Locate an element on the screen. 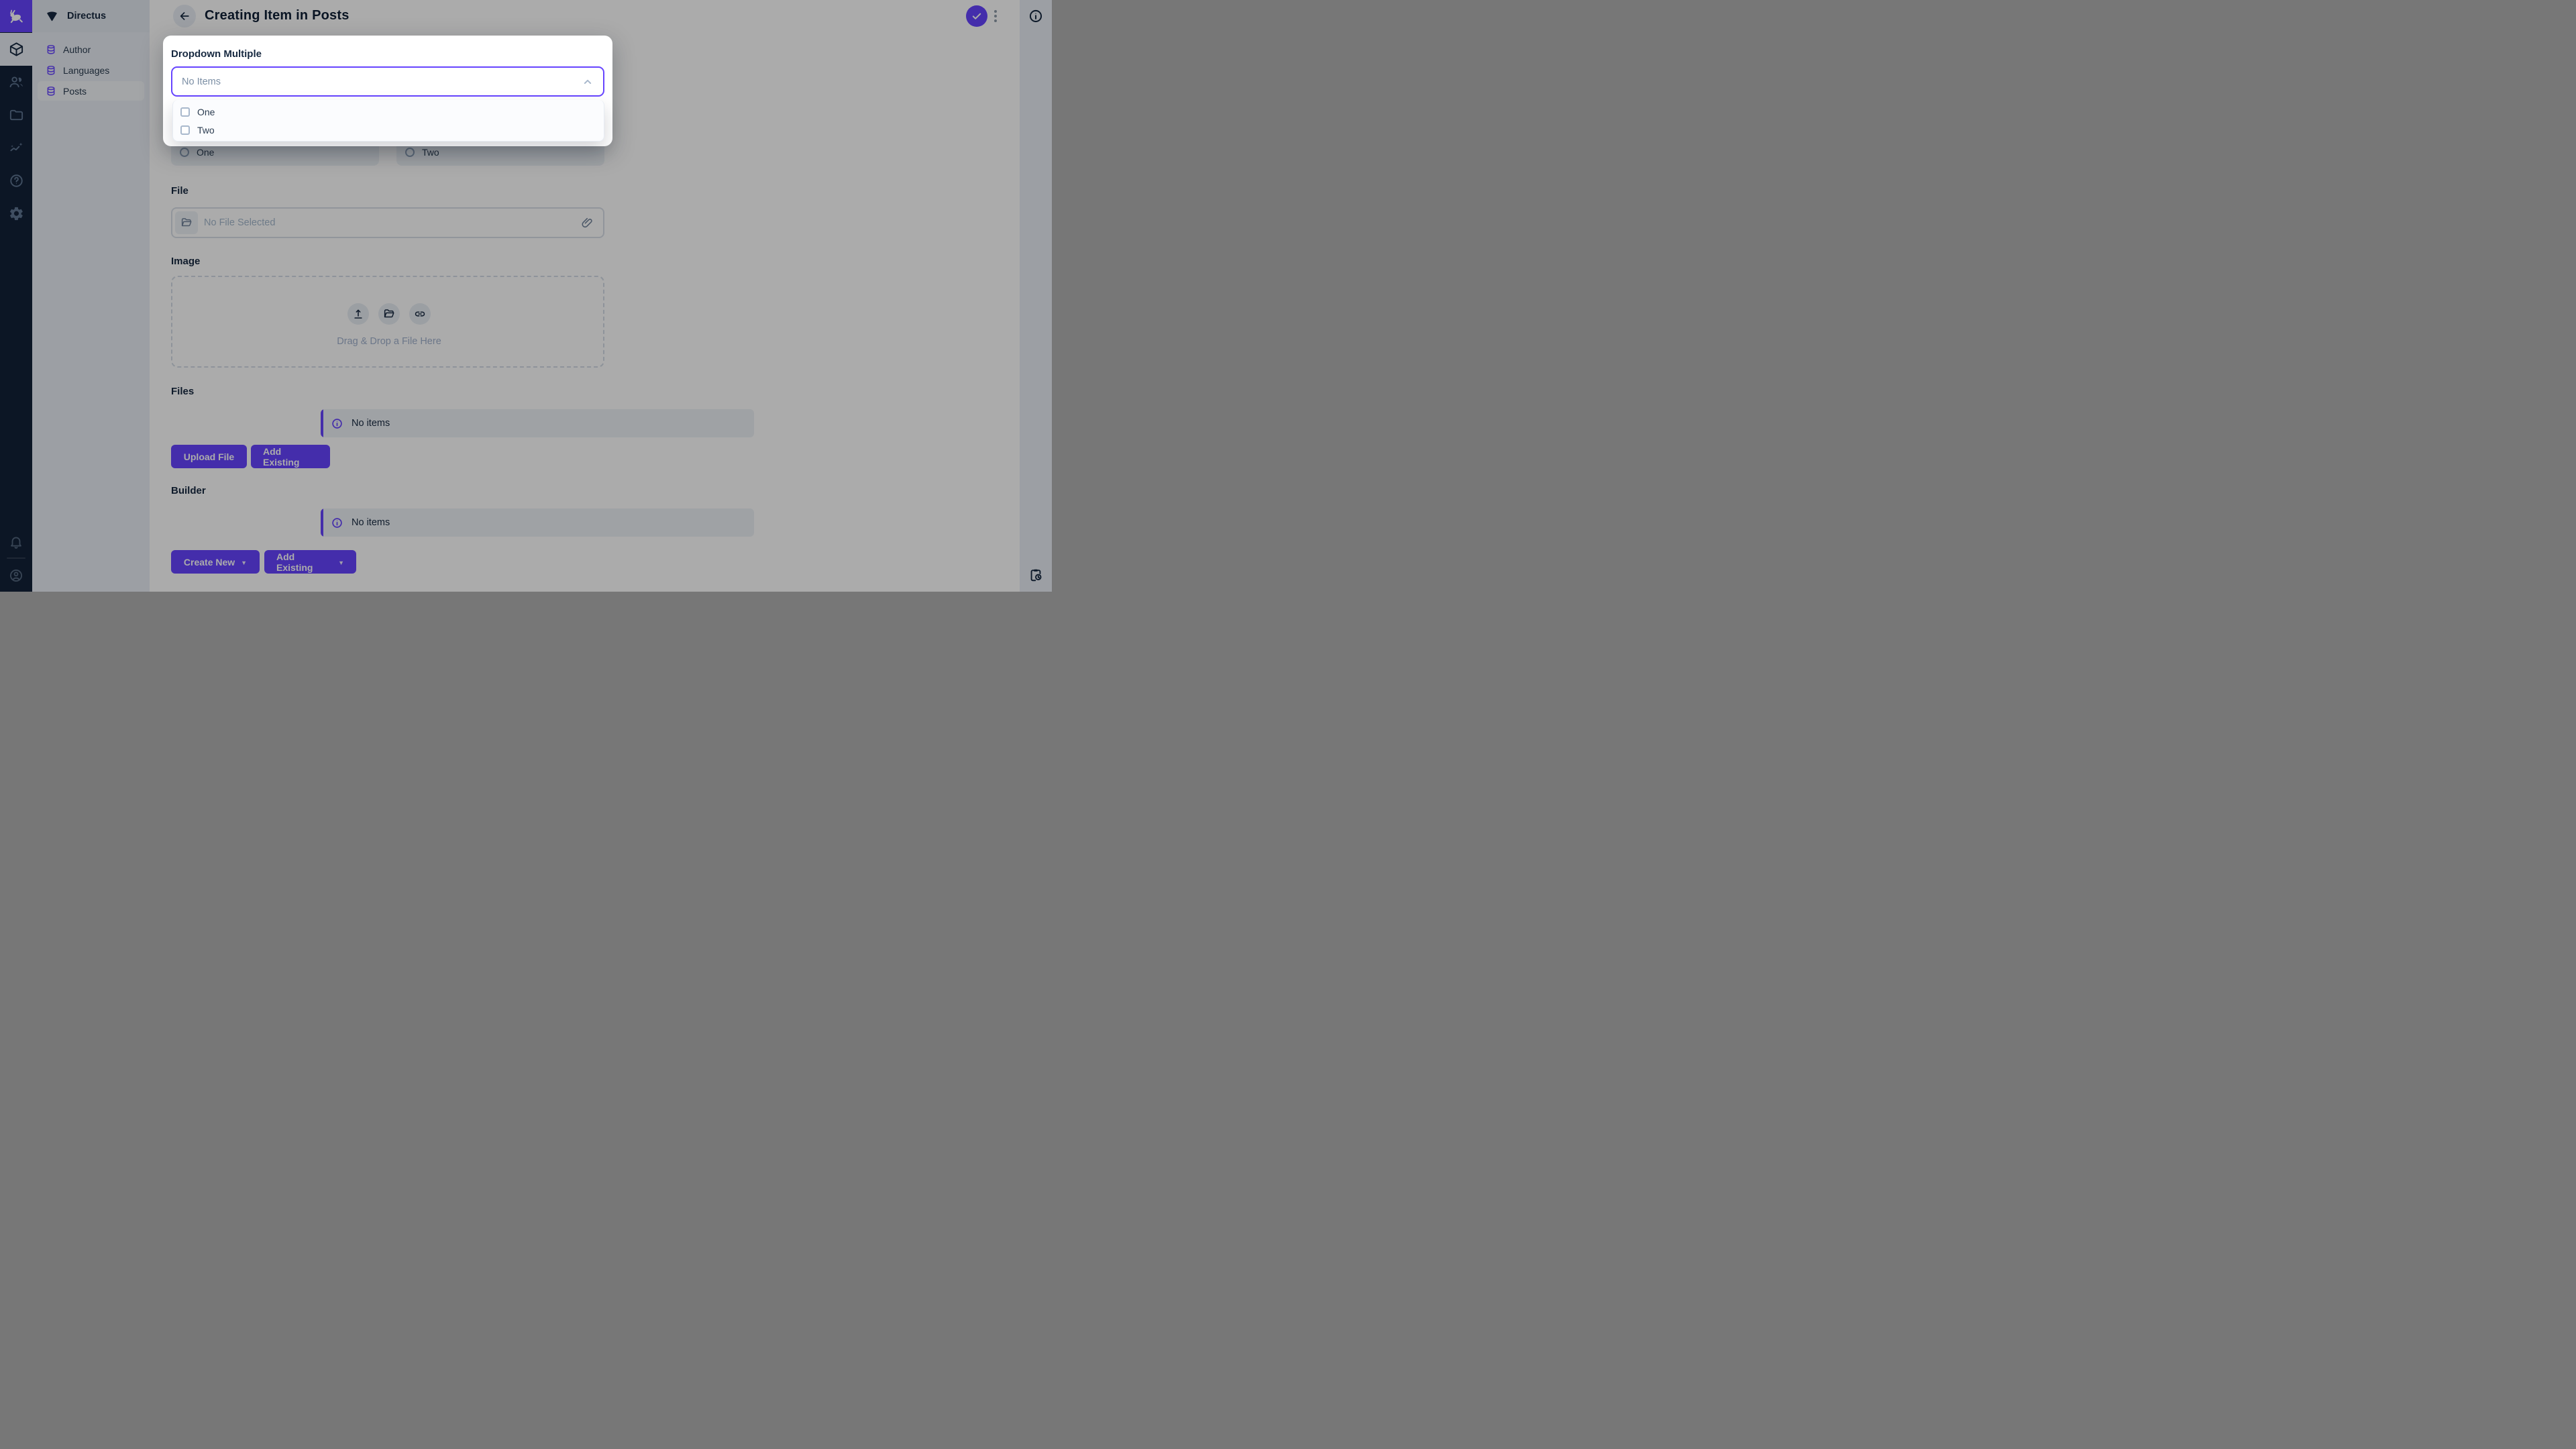 The height and width of the screenshot is (1449, 2576). chevron-up-icon is located at coordinates (587, 82).